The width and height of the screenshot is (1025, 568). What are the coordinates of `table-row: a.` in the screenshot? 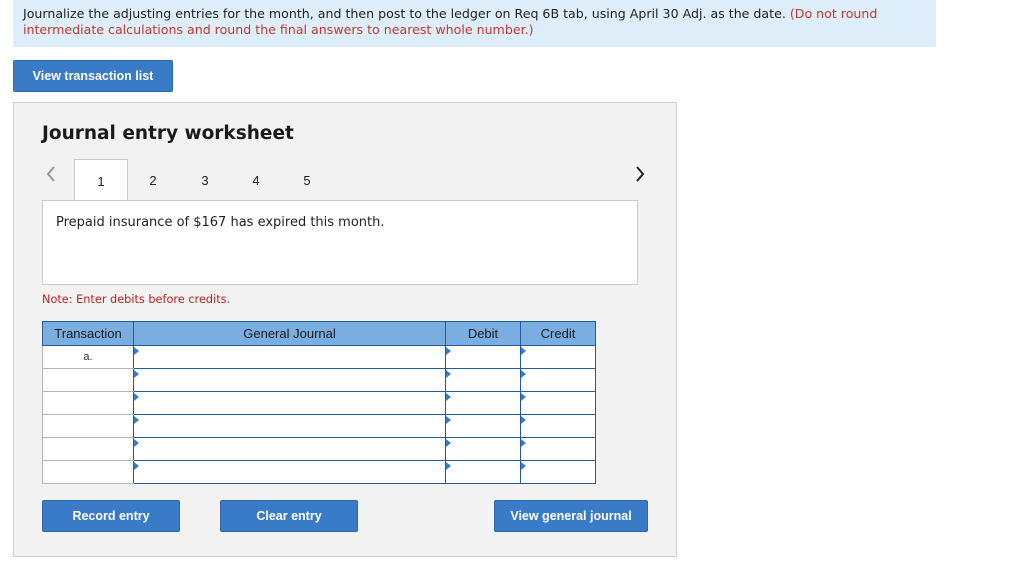 It's located at (319, 357).